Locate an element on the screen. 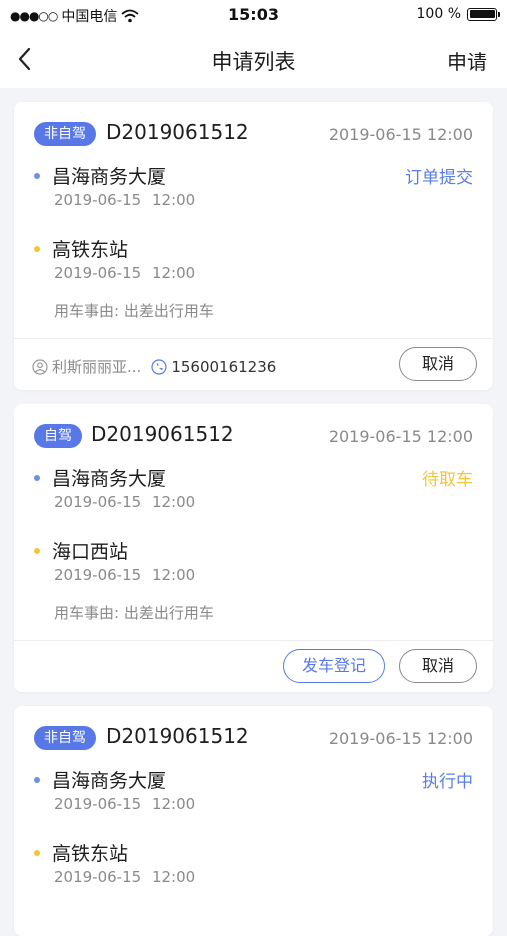 The image size is (507, 936). contact-info: 利斯丽丽亚... 15600161236 is located at coordinates (154, 366).